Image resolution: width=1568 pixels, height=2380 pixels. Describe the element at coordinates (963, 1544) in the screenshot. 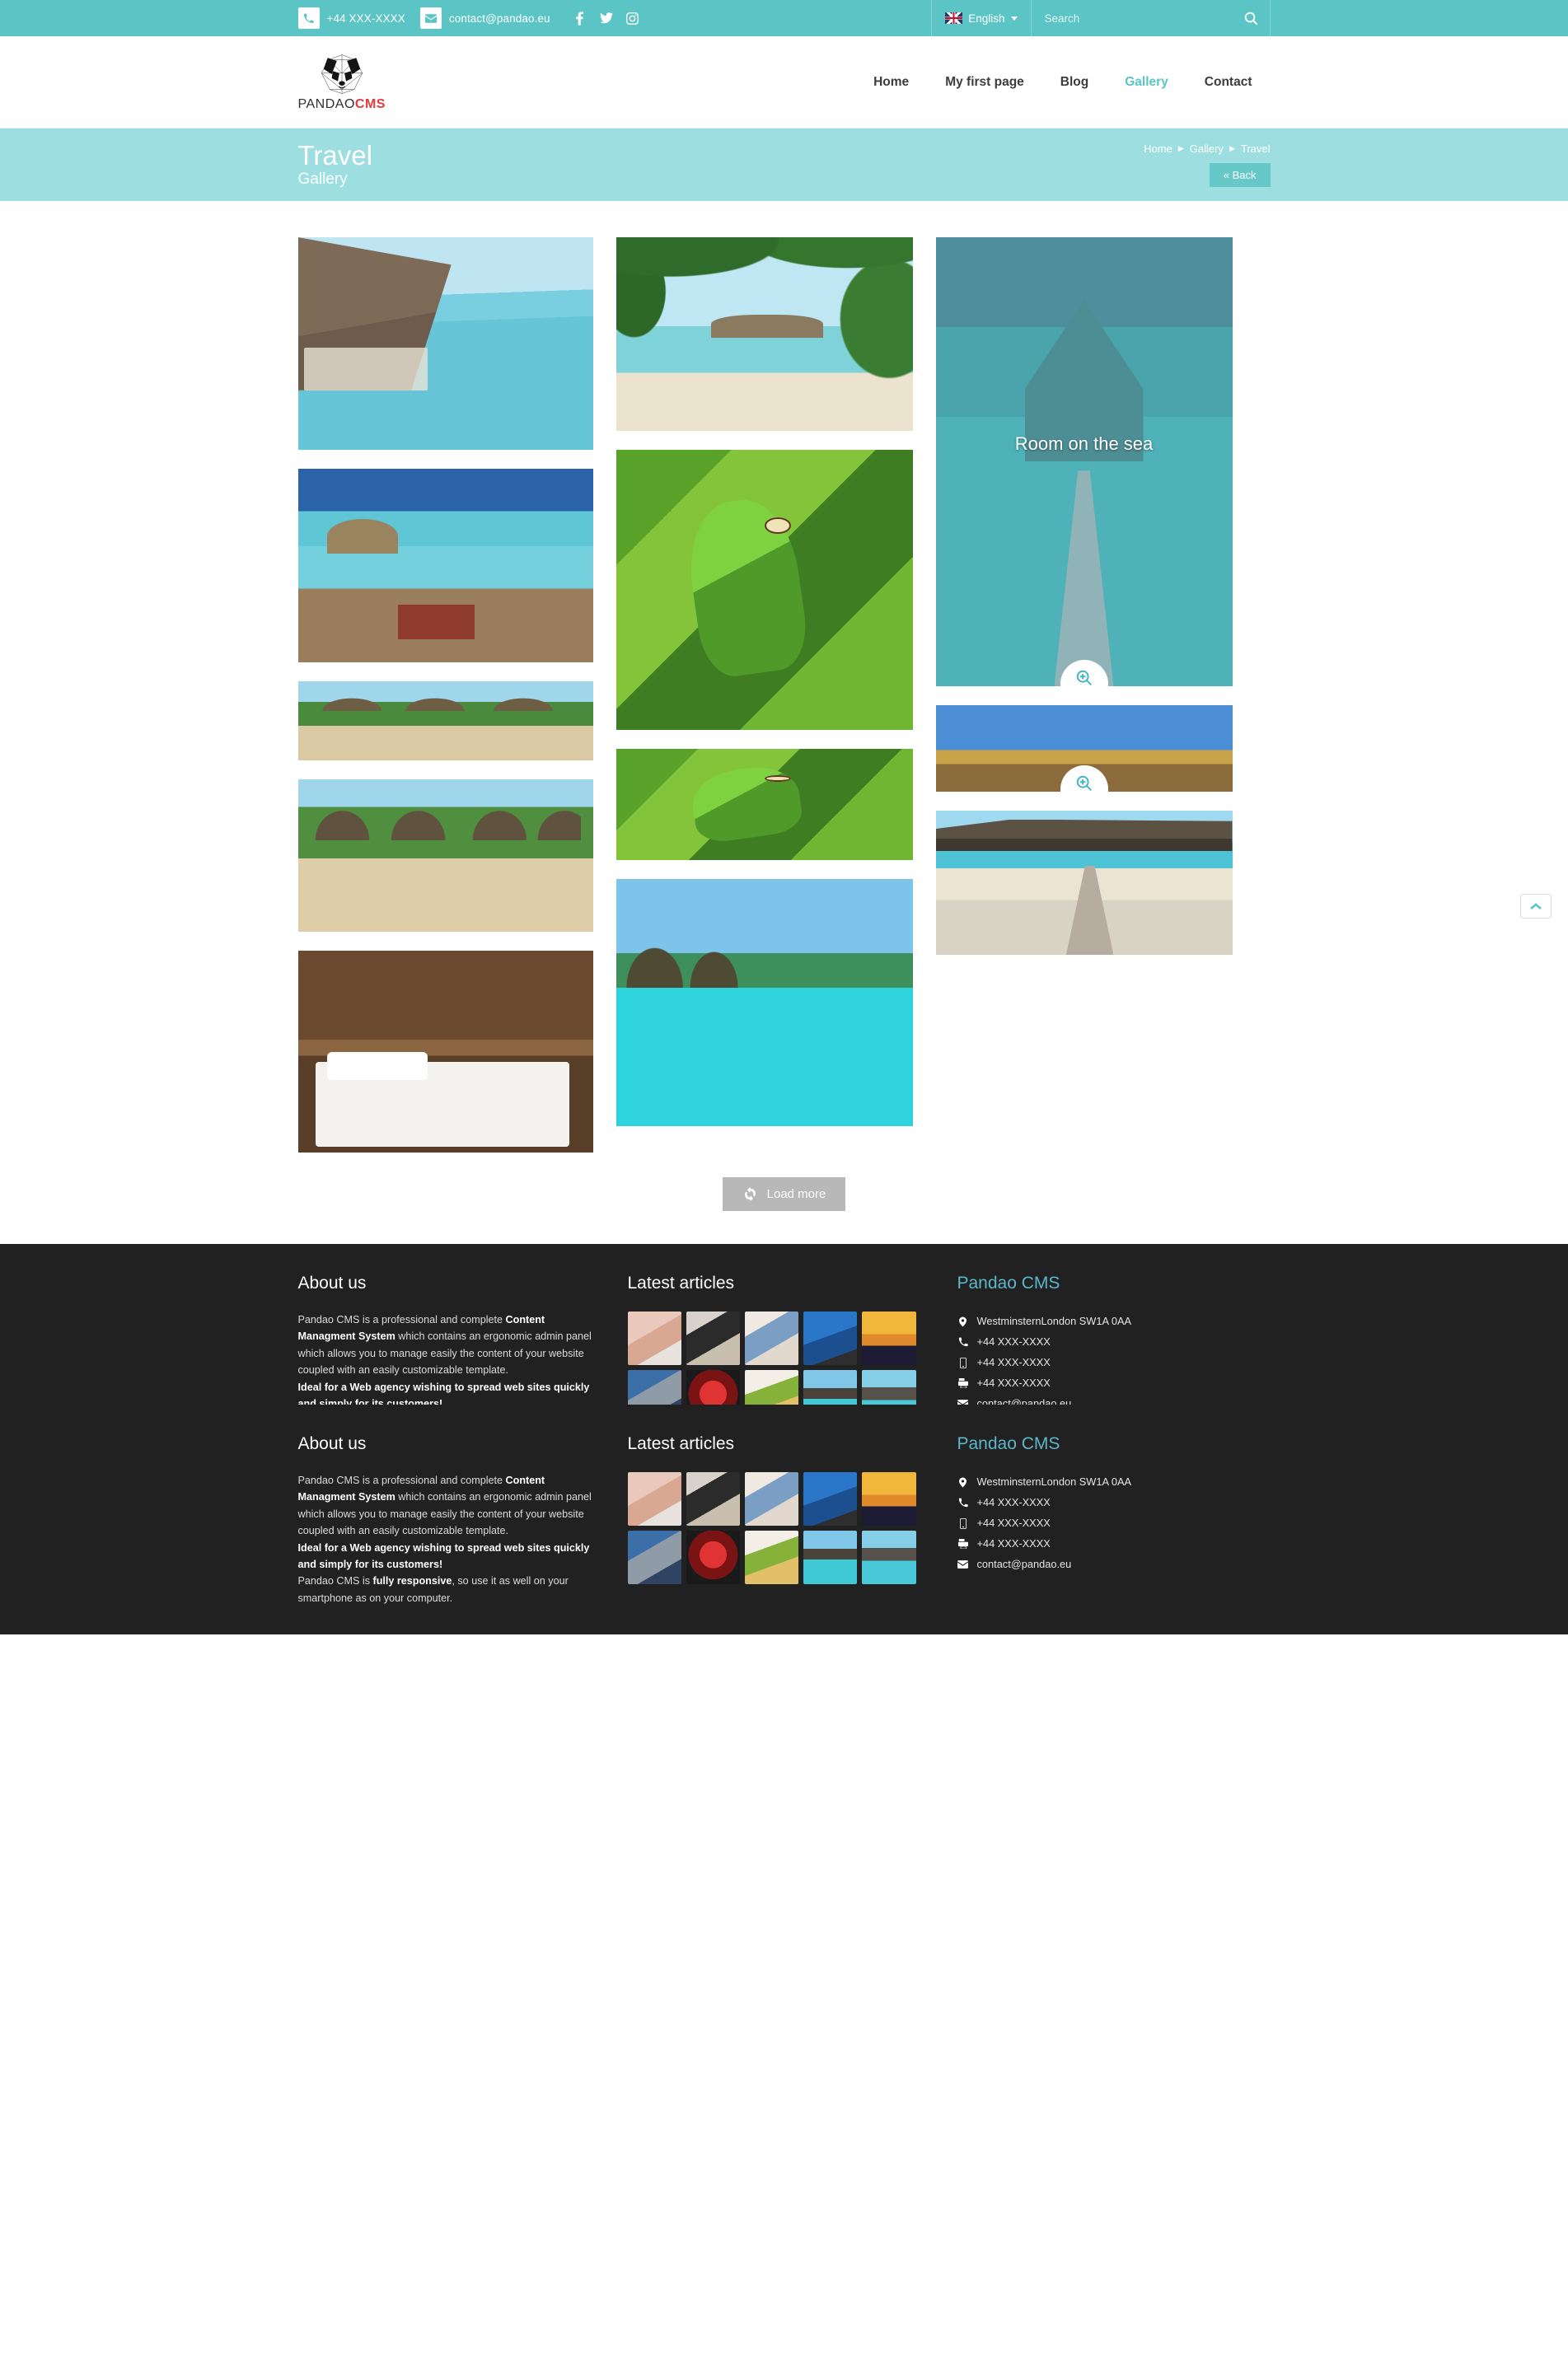

I see `fax-icon` at that location.